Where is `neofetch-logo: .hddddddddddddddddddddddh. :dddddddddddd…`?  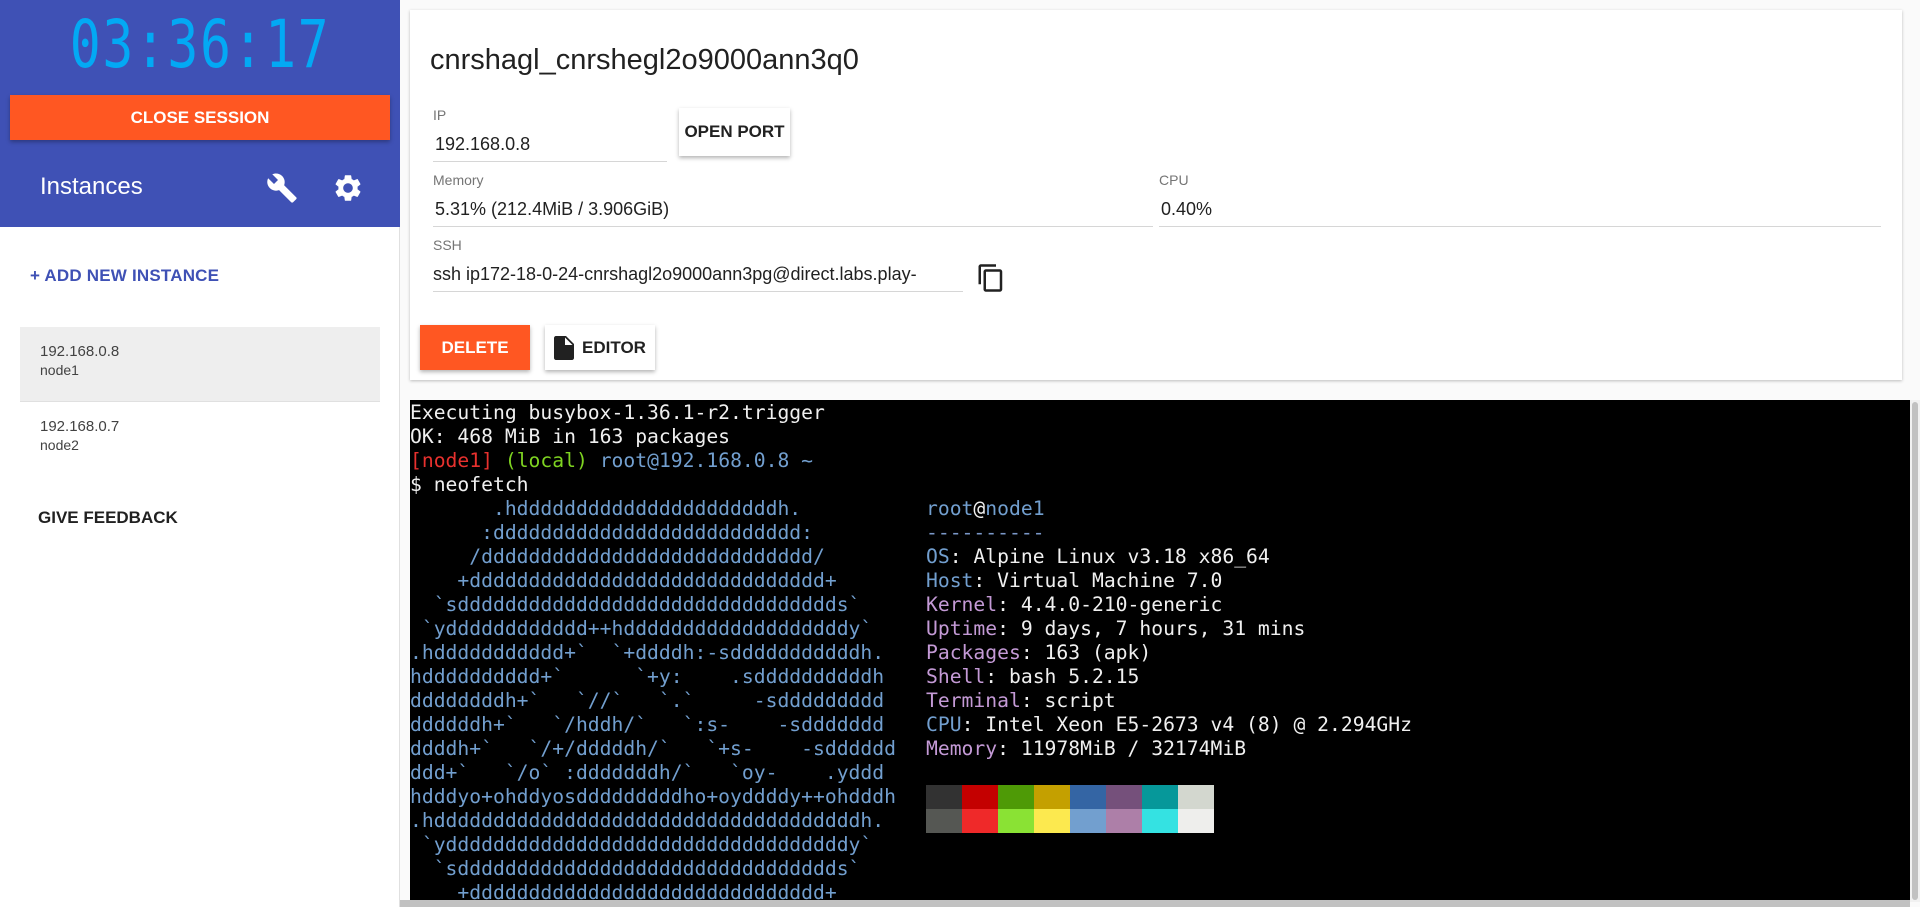
neofetch-logo: .hddddddddddddddddddddddh. :dddddddddddd… is located at coordinates (653, 699).